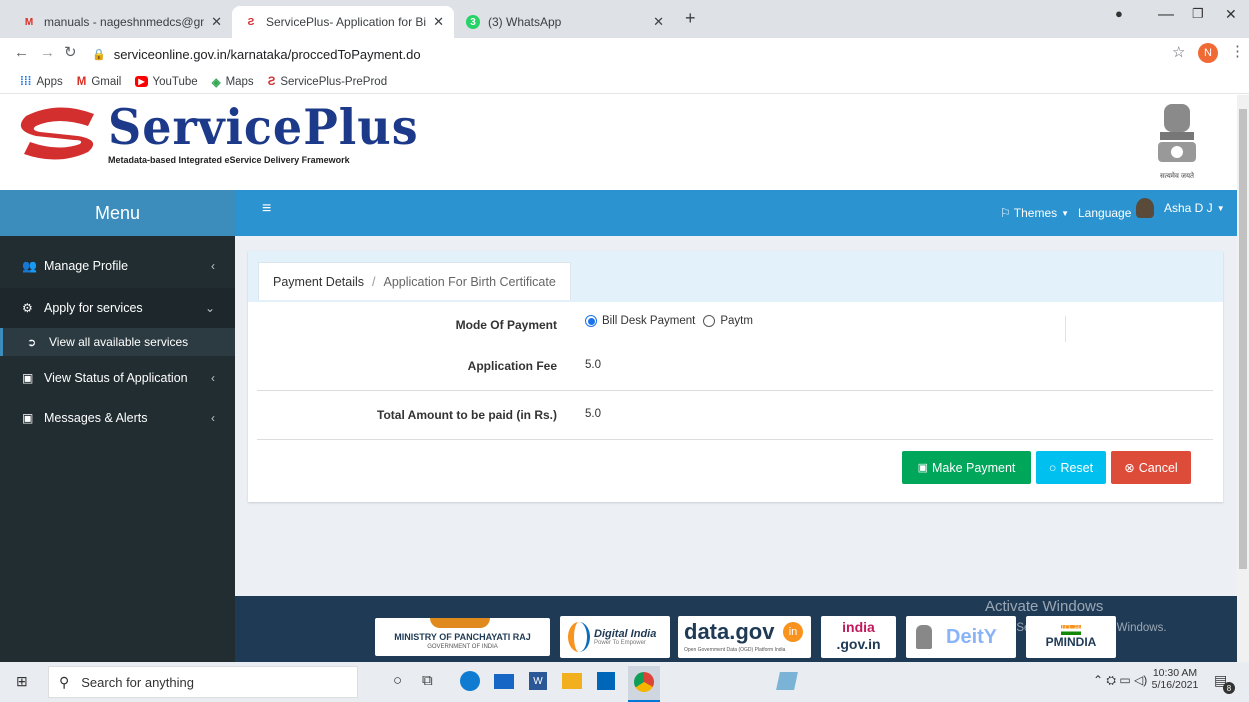  Describe the element at coordinates (709, 321) in the screenshot. I see `radio-paytm` at that location.